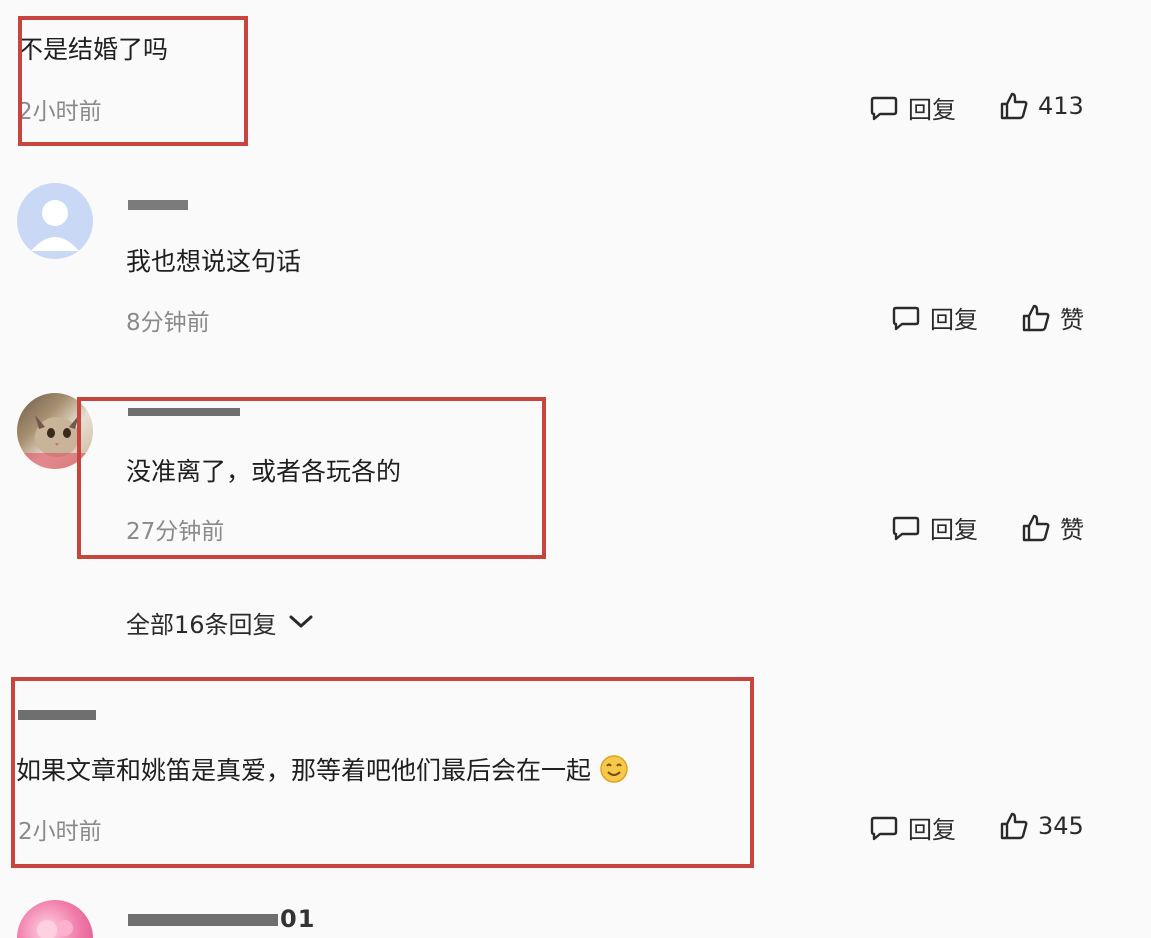 This screenshot has width=1151, height=938. What do you see at coordinates (297, 919) in the screenshot?
I see `username: 01` at bounding box center [297, 919].